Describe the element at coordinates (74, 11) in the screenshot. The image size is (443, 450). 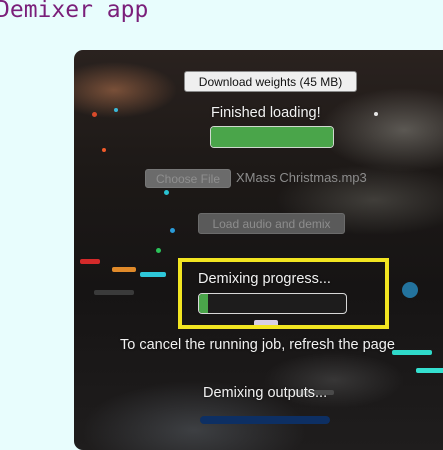
I see `app-title: Demixer app` at that location.